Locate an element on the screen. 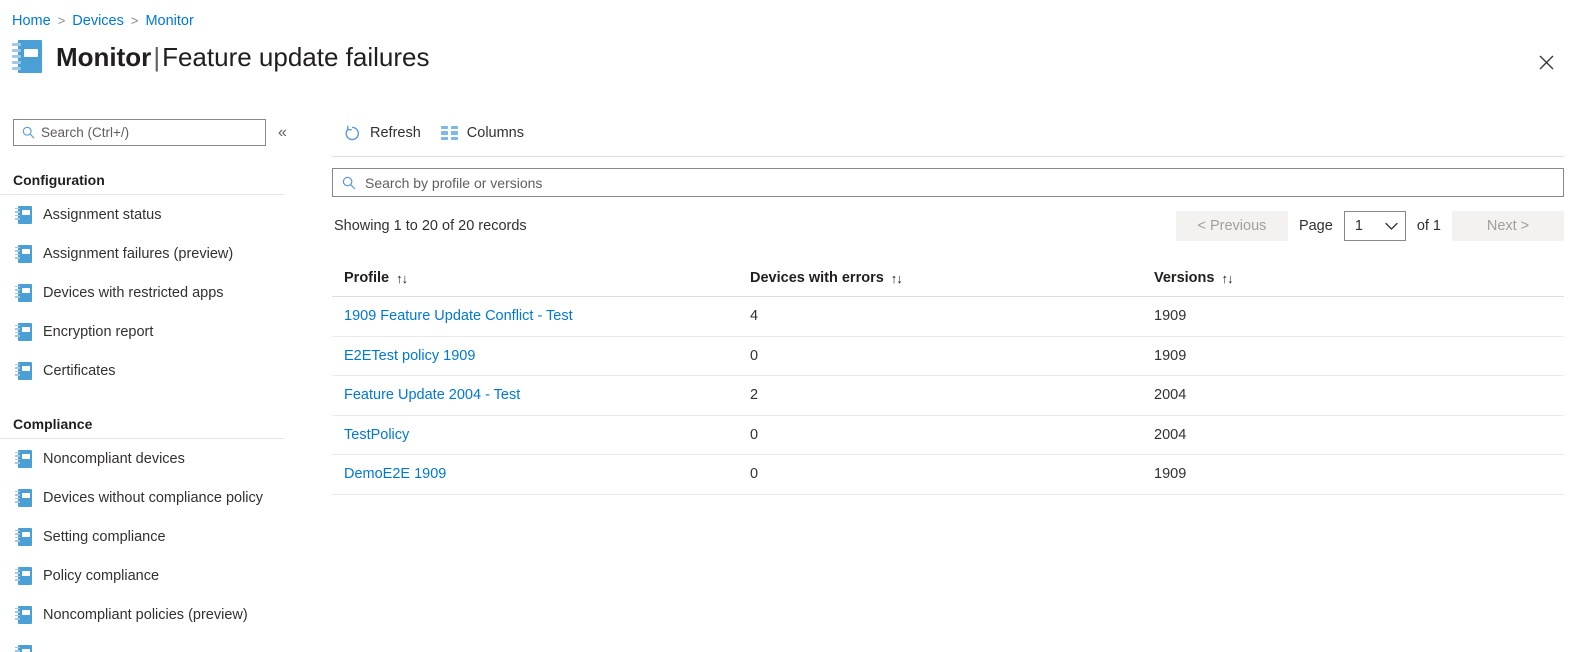 The height and width of the screenshot is (652, 1576). table-row: TestPolicy 0 2004 is located at coordinates (948, 435).